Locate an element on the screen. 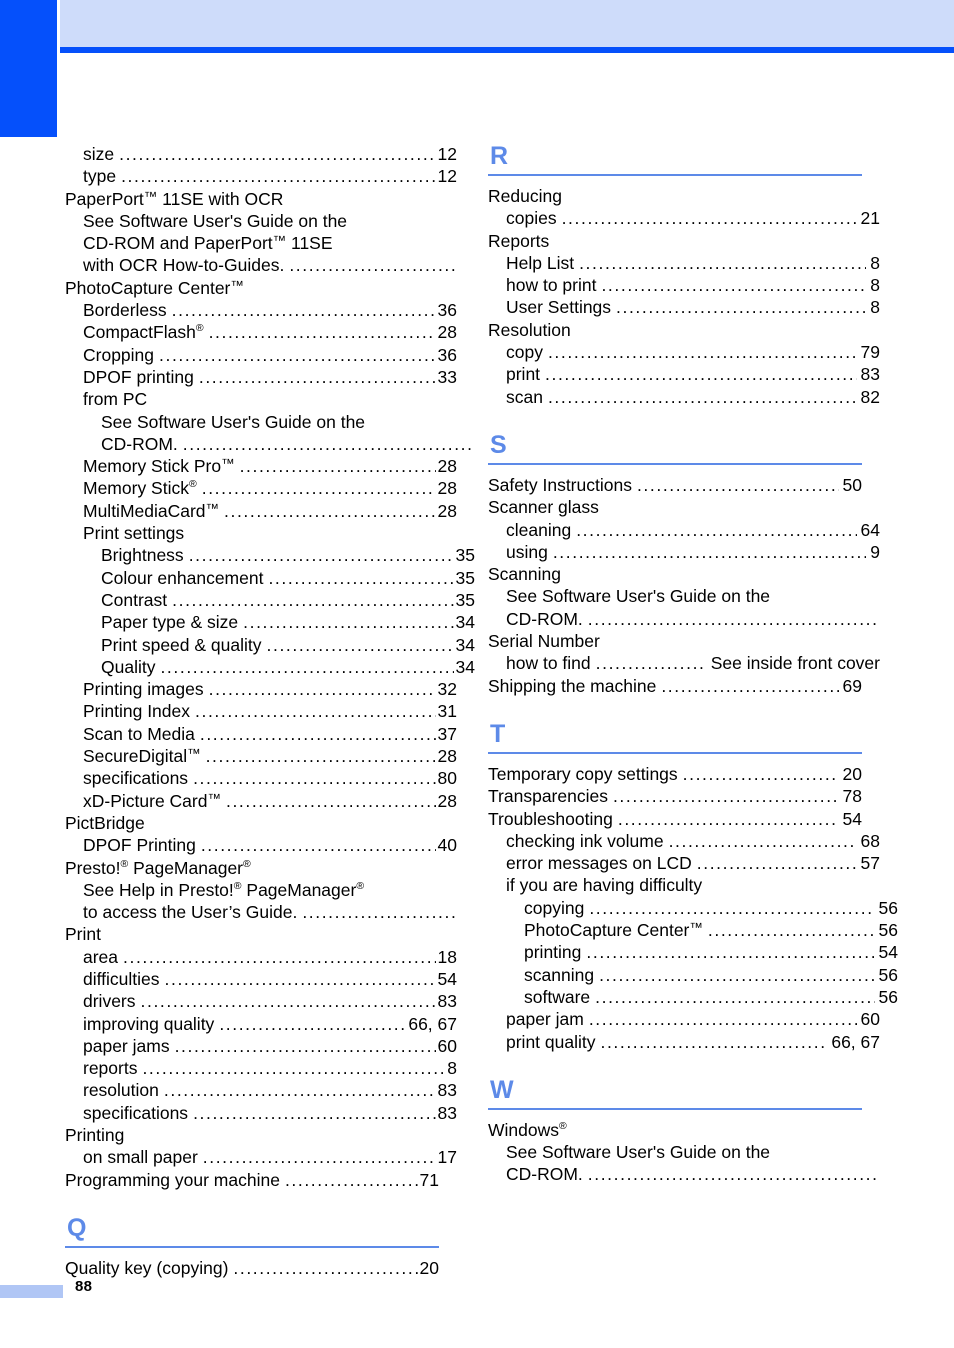 This screenshot has width=954, height=1348. index-entry-row: reports 8 is located at coordinates (270, 1068).